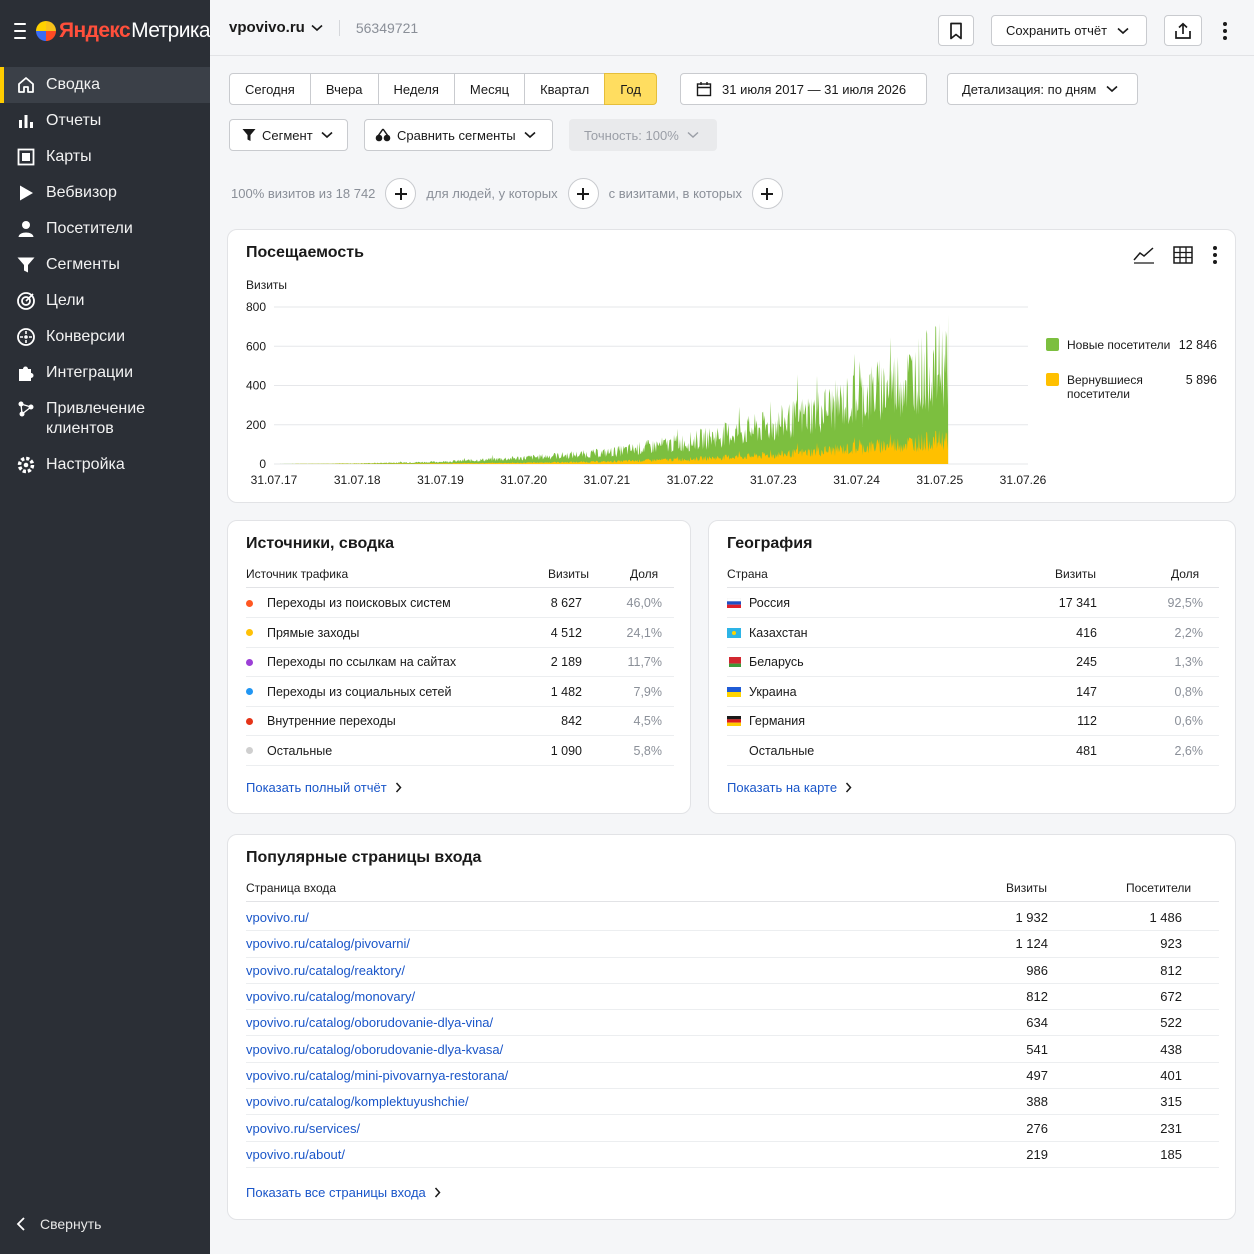 This screenshot has height=1254, width=1254. What do you see at coordinates (105, 85) in the screenshot?
I see `sidebar-item-1: Сводка` at bounding box center [105, 85].